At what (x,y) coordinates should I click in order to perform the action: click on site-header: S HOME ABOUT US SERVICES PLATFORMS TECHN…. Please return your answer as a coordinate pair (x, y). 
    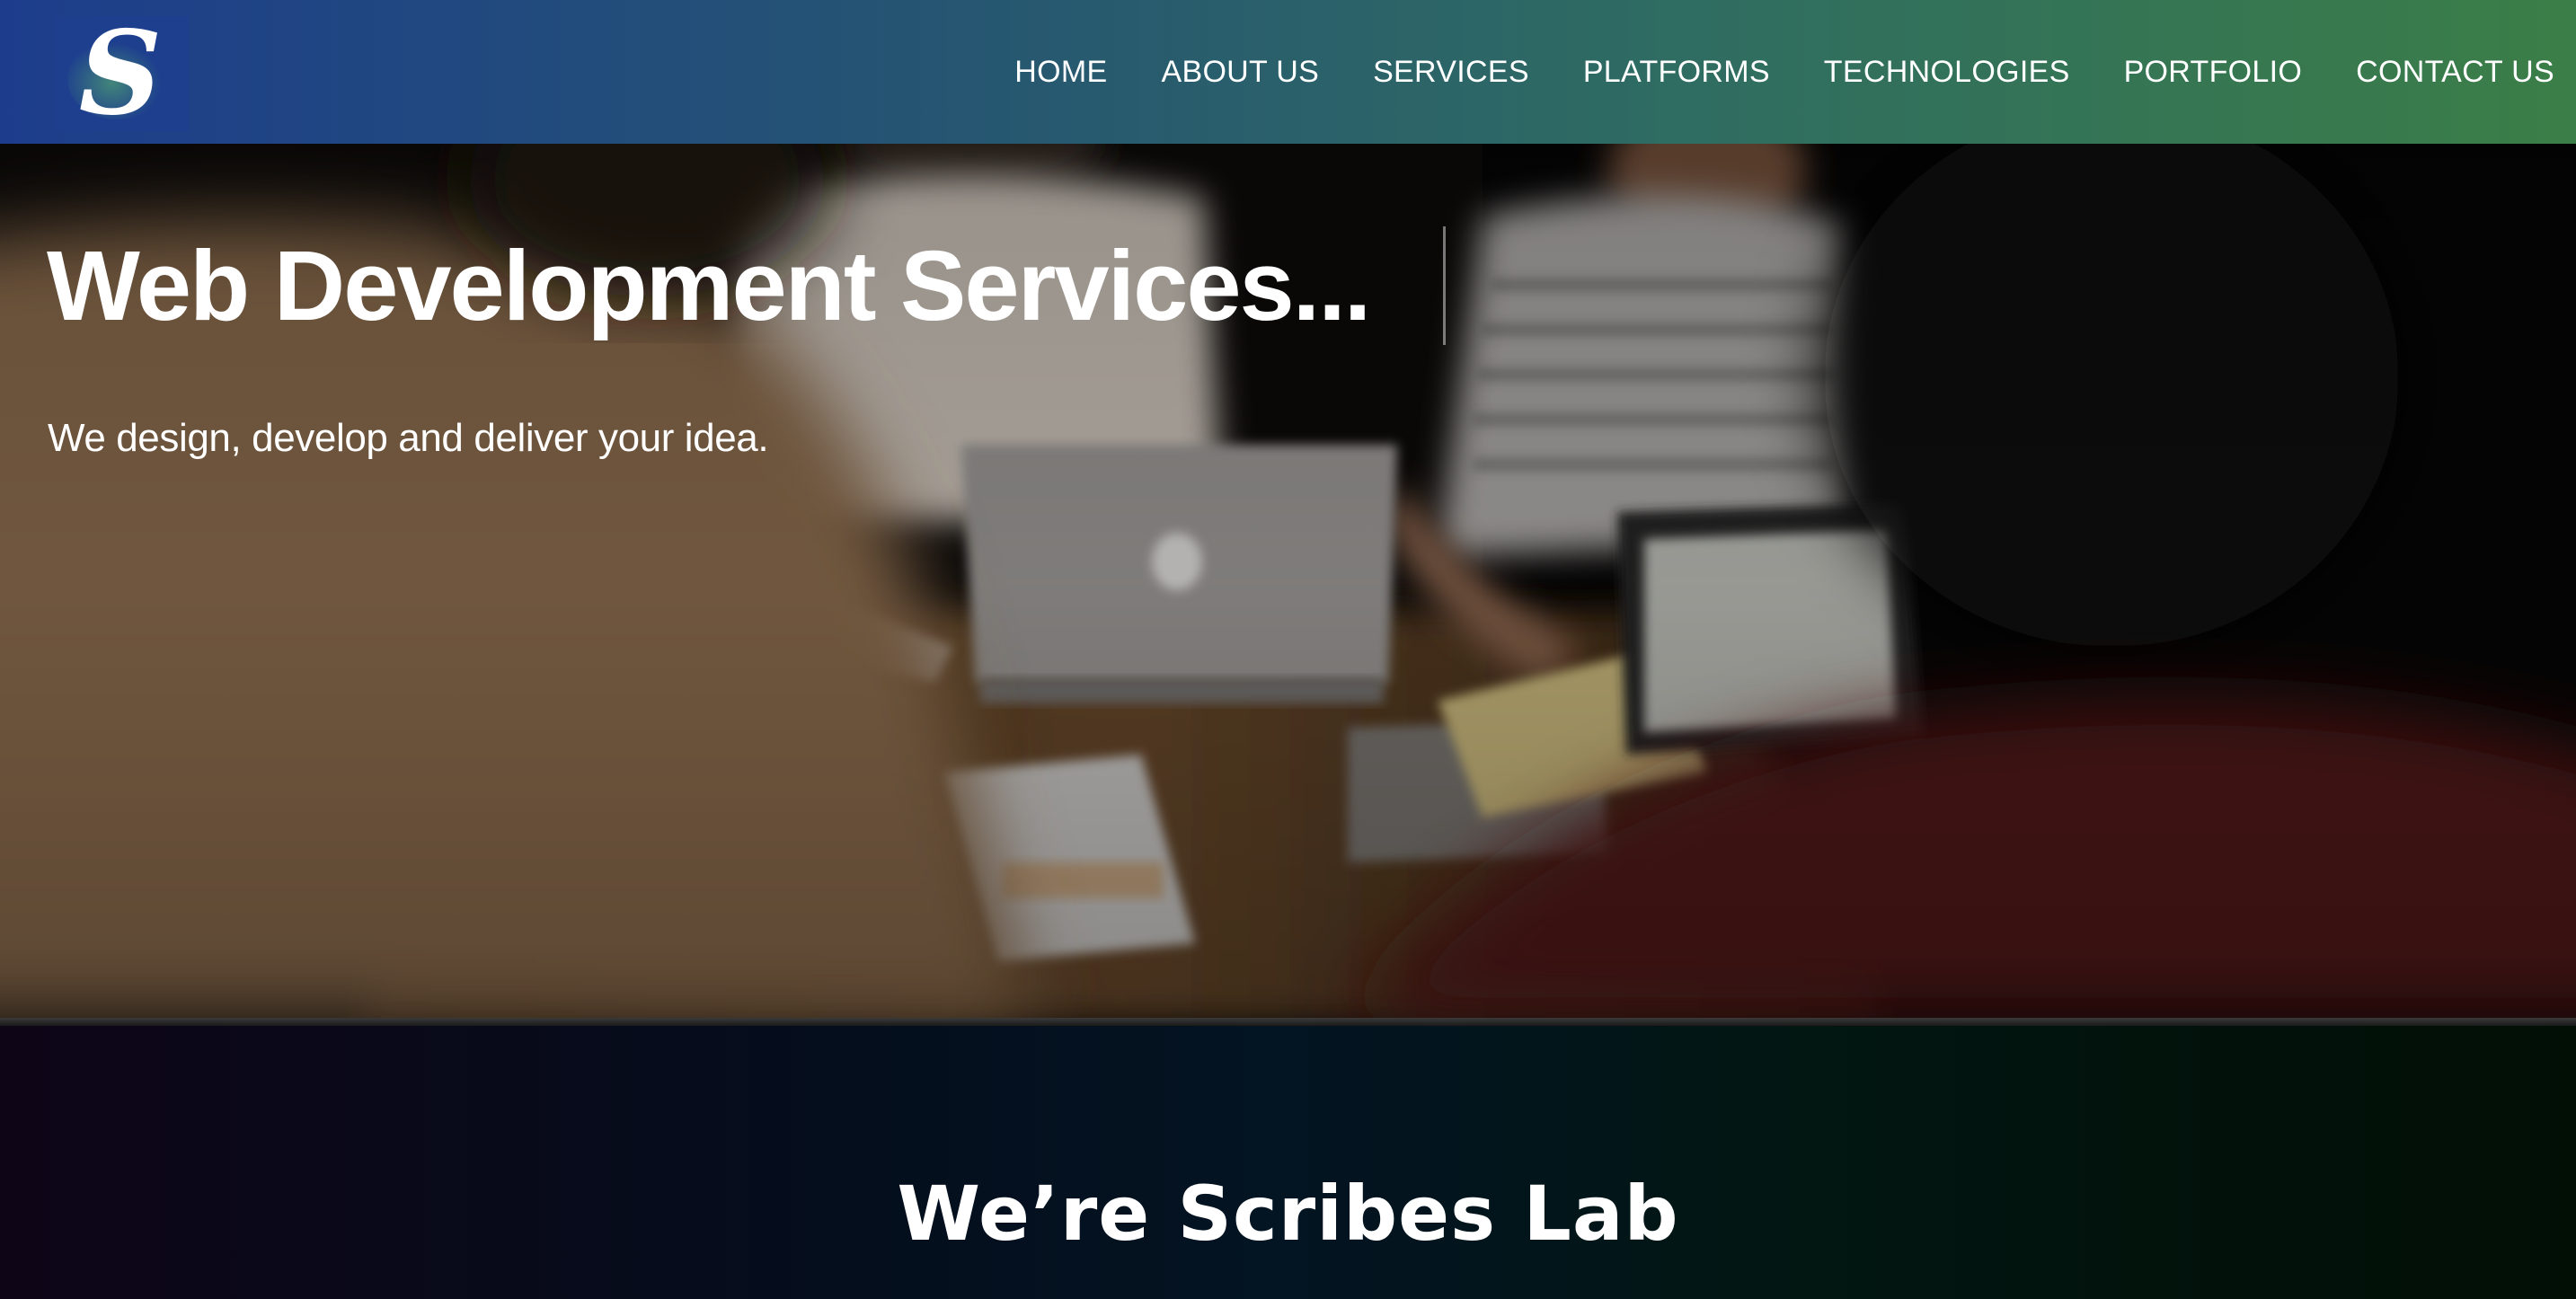
    Looking at the image, I should click on (1288, 72).